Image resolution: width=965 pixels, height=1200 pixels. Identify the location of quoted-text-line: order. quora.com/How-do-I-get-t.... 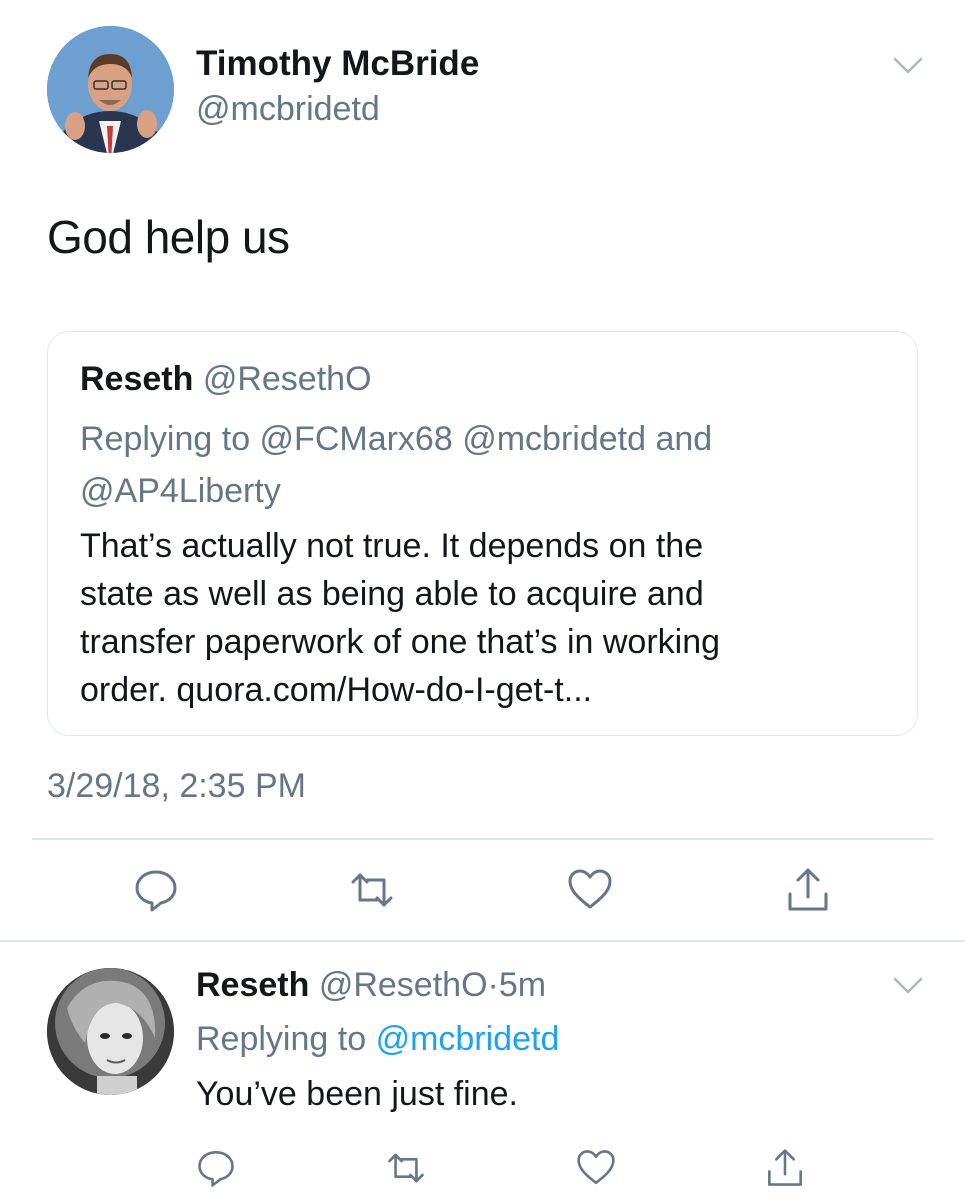
(336, 690).